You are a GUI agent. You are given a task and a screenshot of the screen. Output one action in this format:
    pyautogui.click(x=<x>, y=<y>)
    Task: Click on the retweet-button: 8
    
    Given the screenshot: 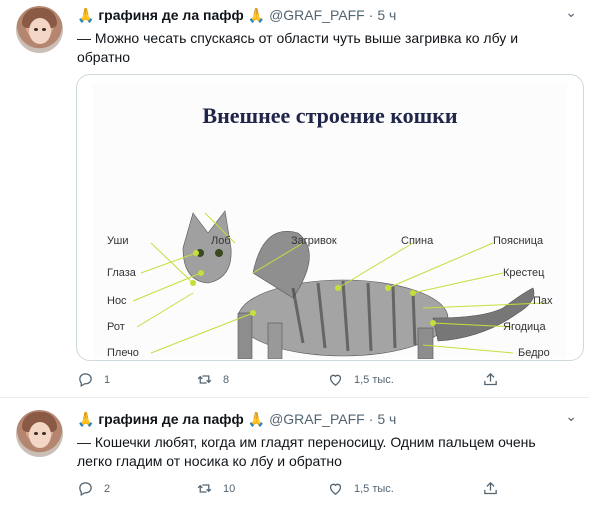 What is the action you would take?
    pyautogui.click(x=212, y=379)
    